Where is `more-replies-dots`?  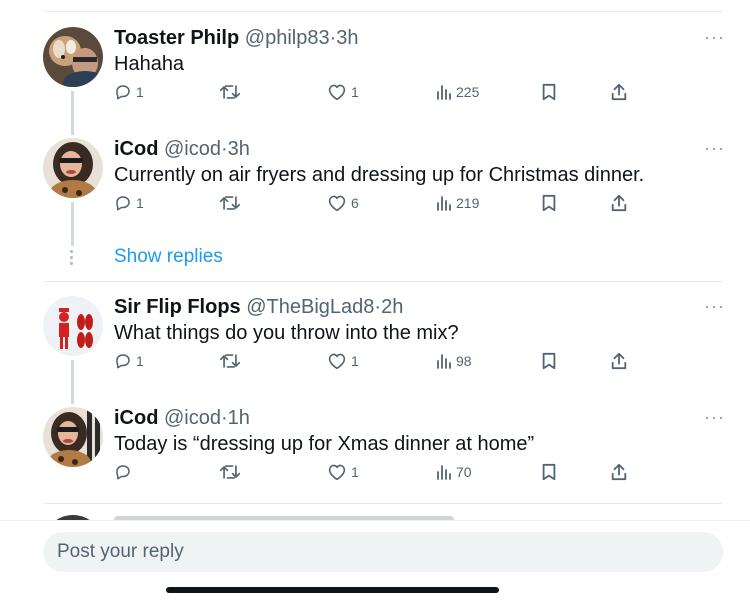 more-replies-dots is located at coordinates (72, 259).